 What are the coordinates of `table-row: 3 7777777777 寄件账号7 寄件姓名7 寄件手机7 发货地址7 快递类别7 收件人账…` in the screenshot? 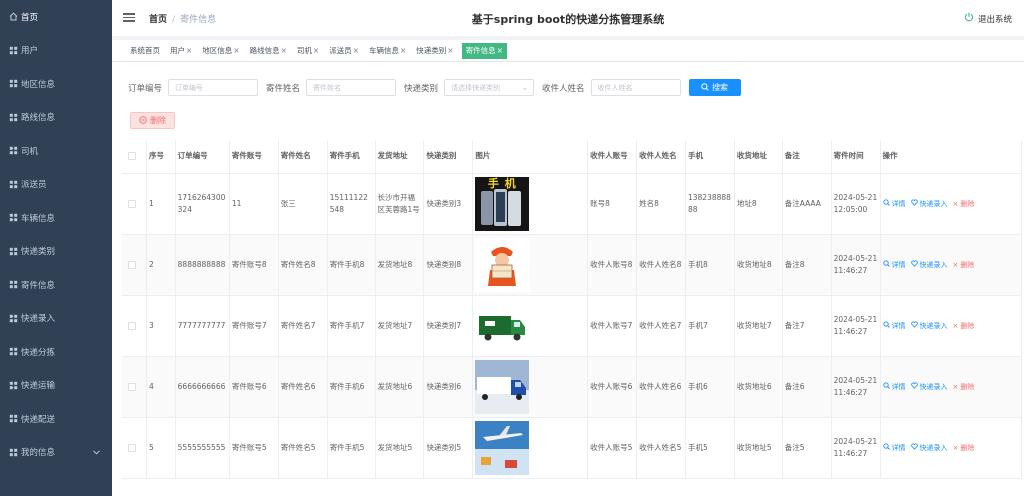 It's located at (572, 326).